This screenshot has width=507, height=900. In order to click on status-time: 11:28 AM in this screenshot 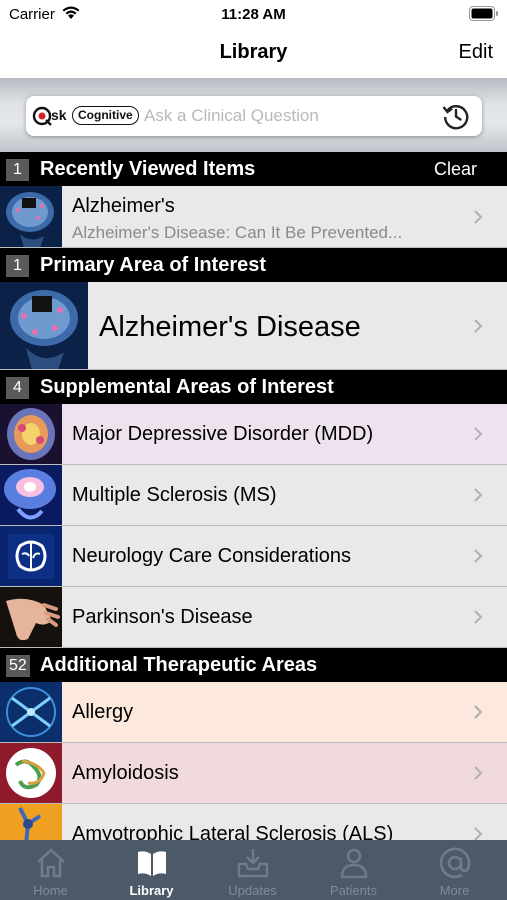, I will do `click(253, 14)`.